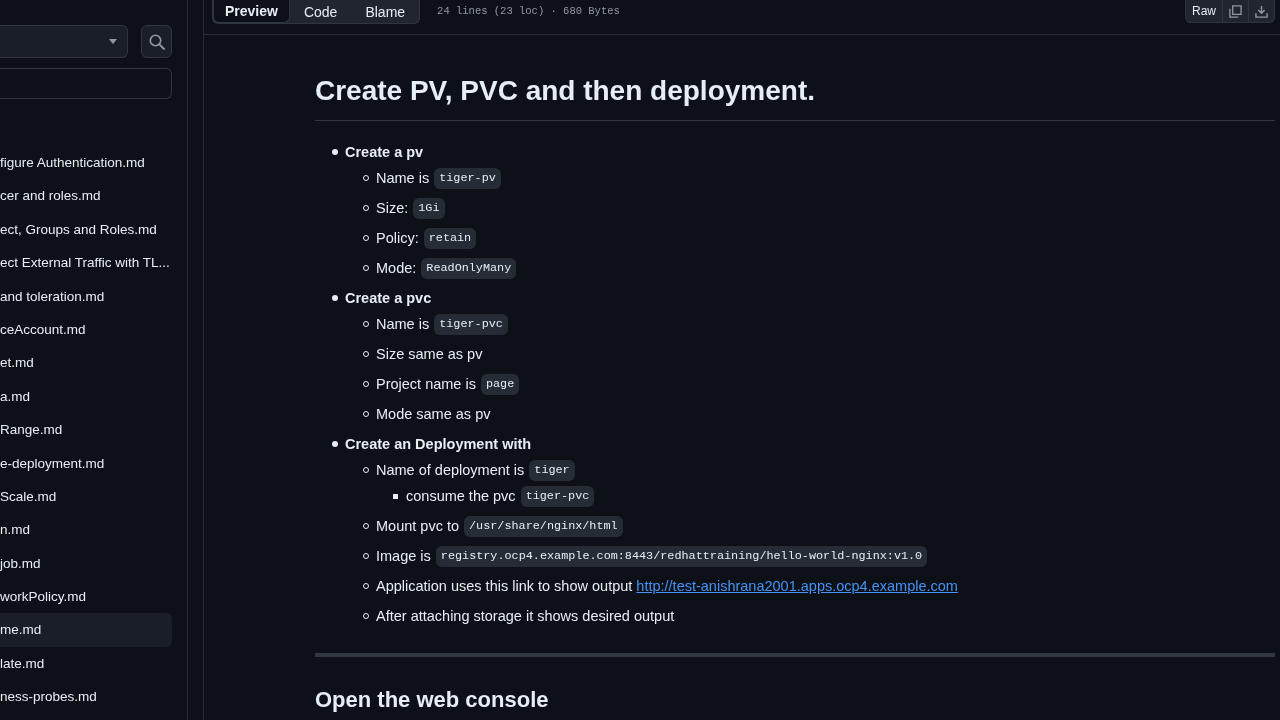 This screenshot has width=1280, height=720. Describe the element at coordinates (429, 208) in the screenshot. I see `inline-code: 1Gi` at that location.